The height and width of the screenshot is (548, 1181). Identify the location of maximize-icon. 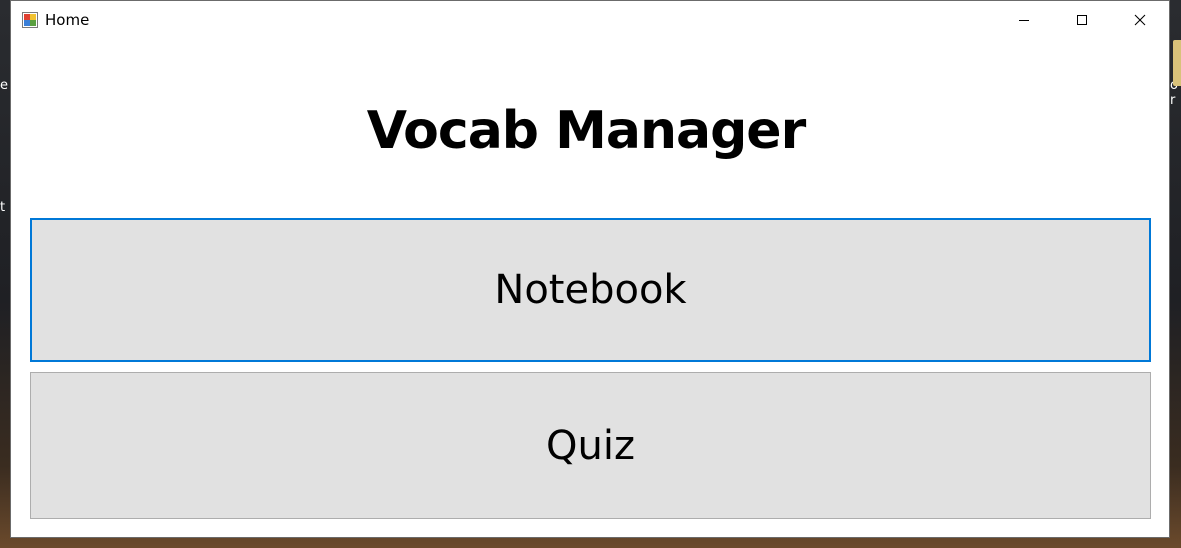
(1082, 20).